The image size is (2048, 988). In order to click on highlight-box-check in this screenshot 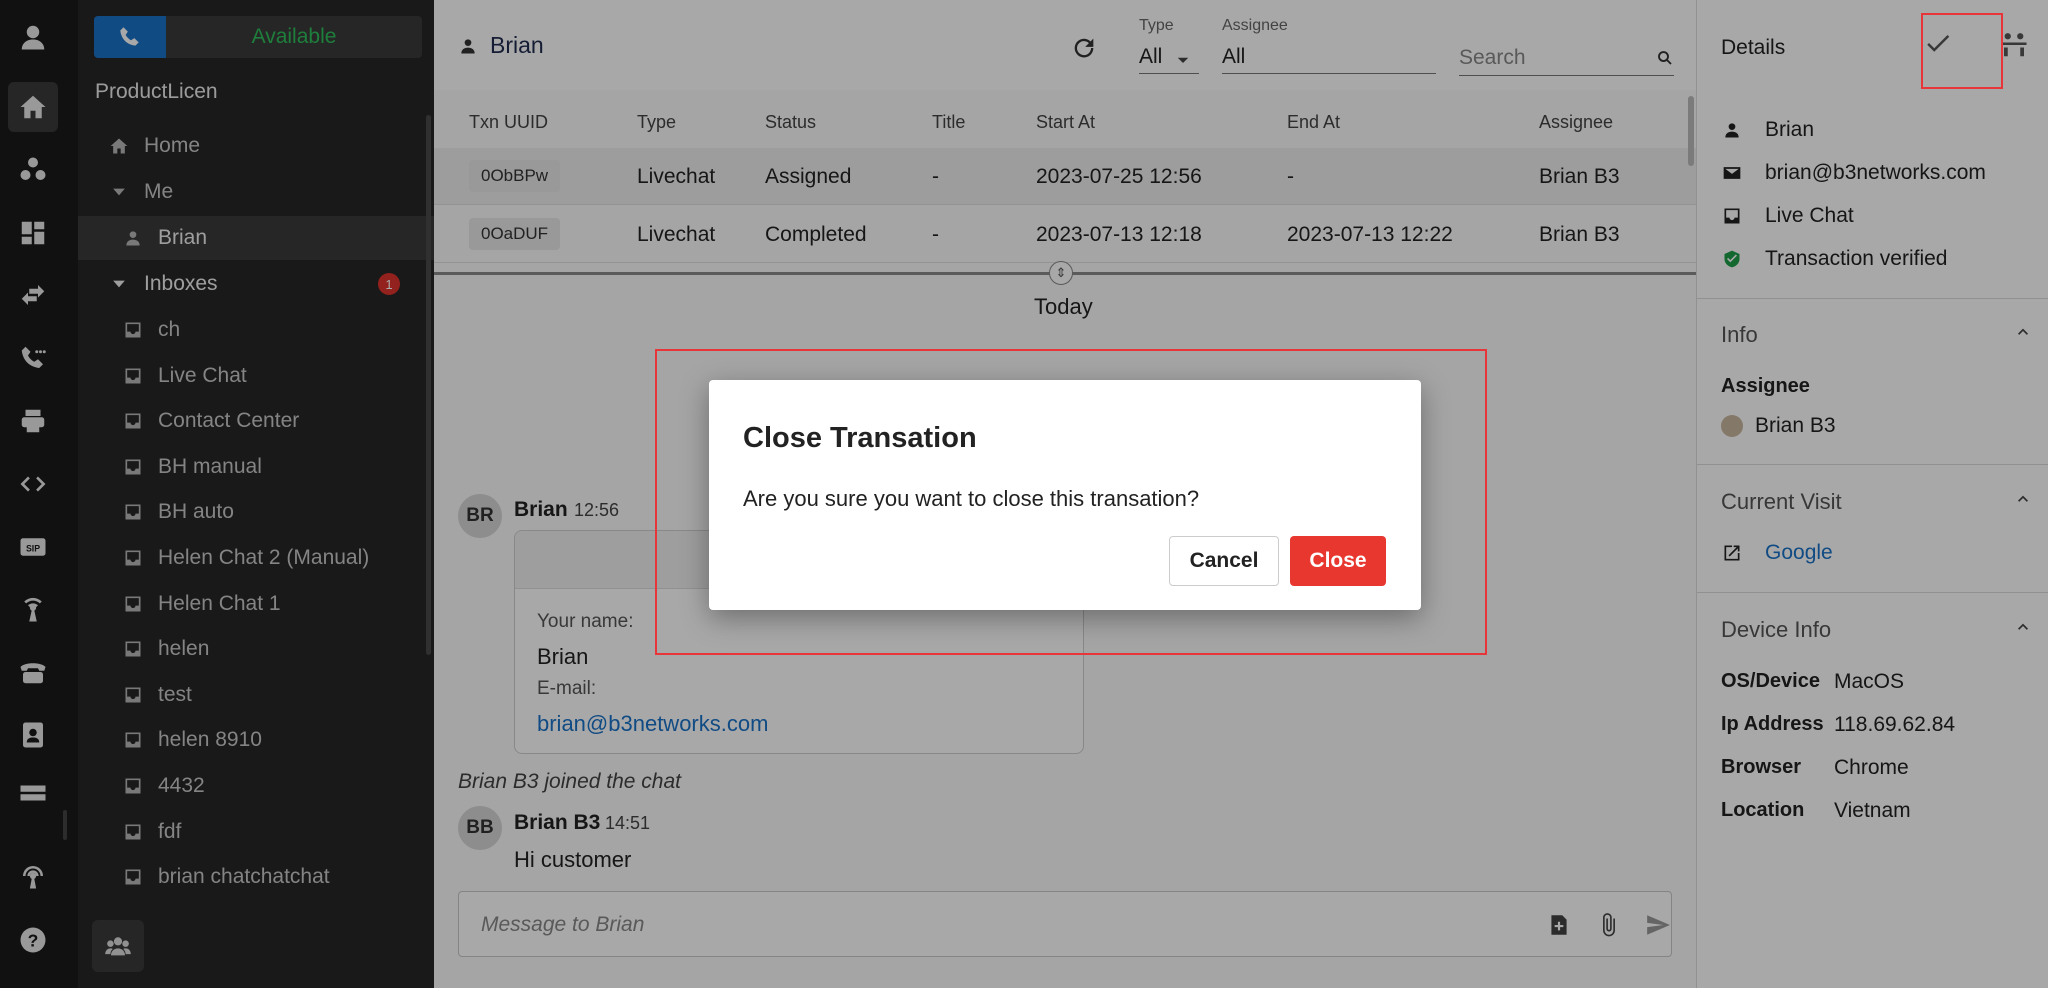, I will do `click(1962, 51)`.